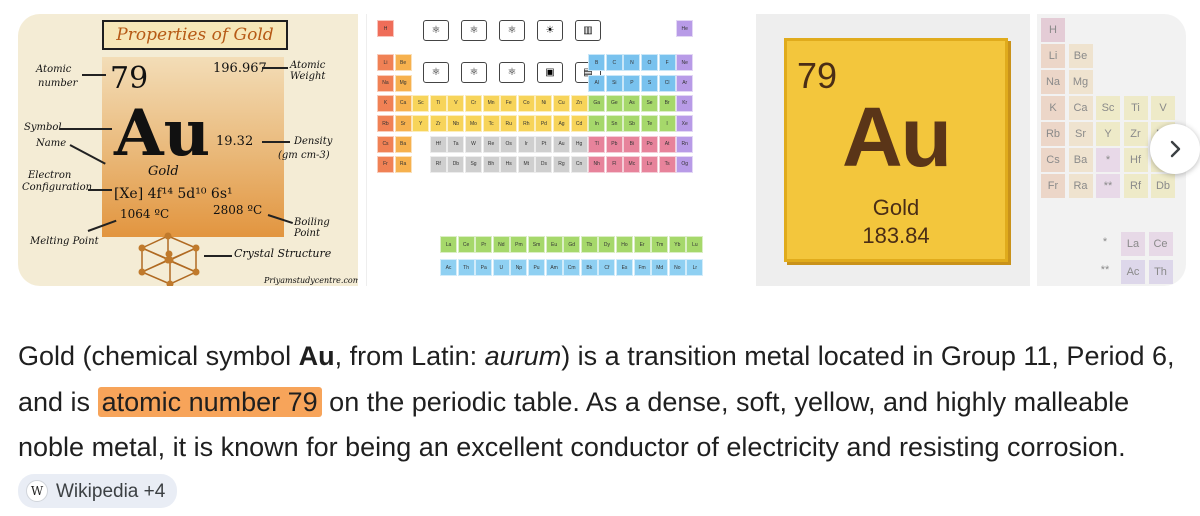 The width and height of the screenshot is (1200, 516). What do you see at coordinates (129, 78) in the screenshot?
I see `atomic-number-value: 79` at bounding box center [129, 78].